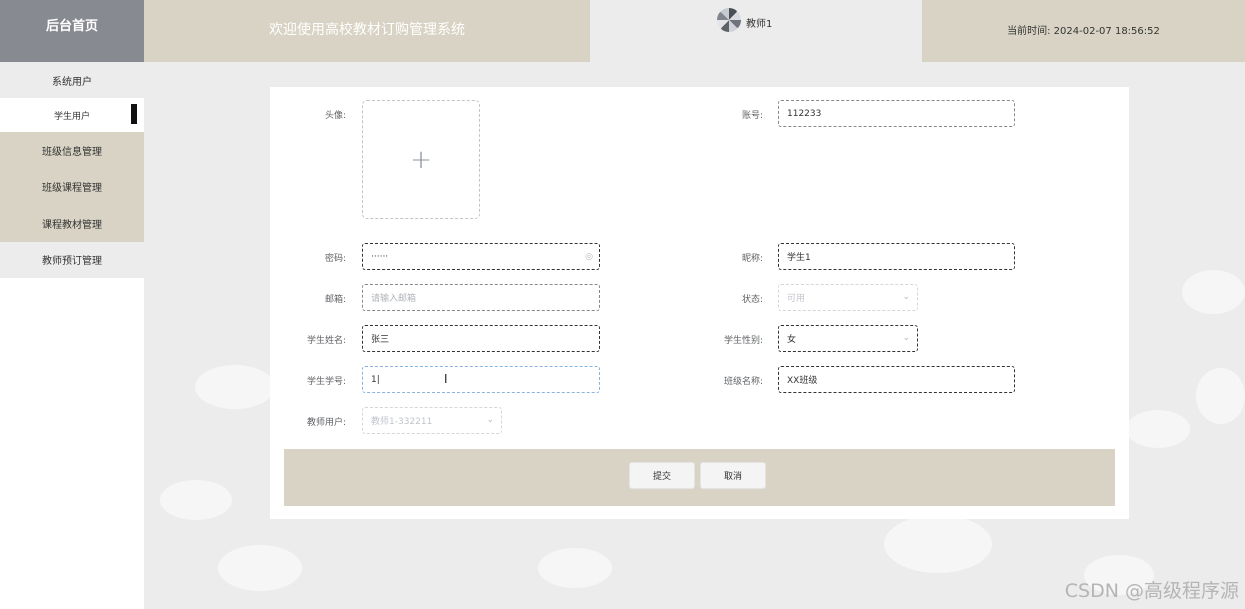  Describe the element at coordinates (896, 379) in the screenshot. I see `class-name-field: XX班级` at that location.